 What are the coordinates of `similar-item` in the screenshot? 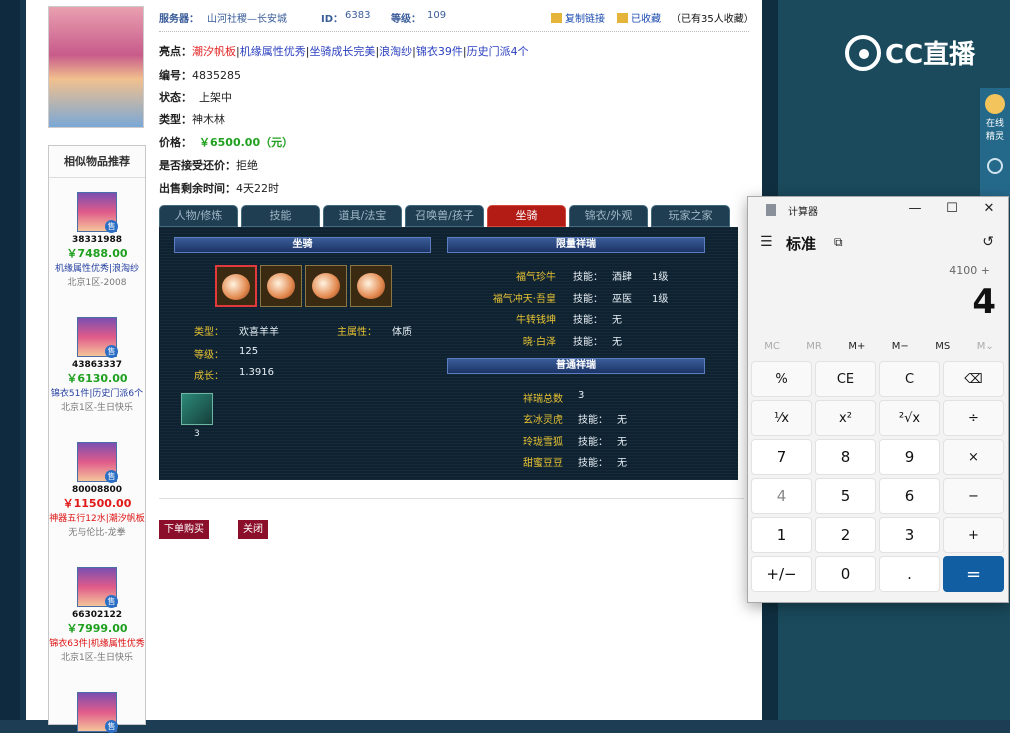 It's located at (97, 712).